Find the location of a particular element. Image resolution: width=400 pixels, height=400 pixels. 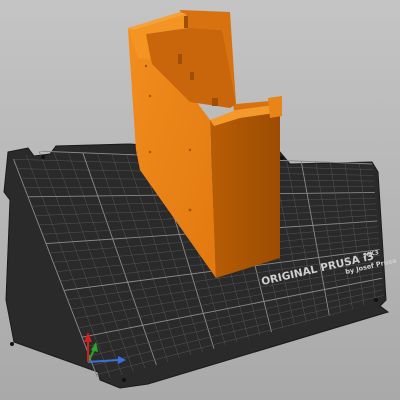

model-side-face is located at coordinates (245, 195).